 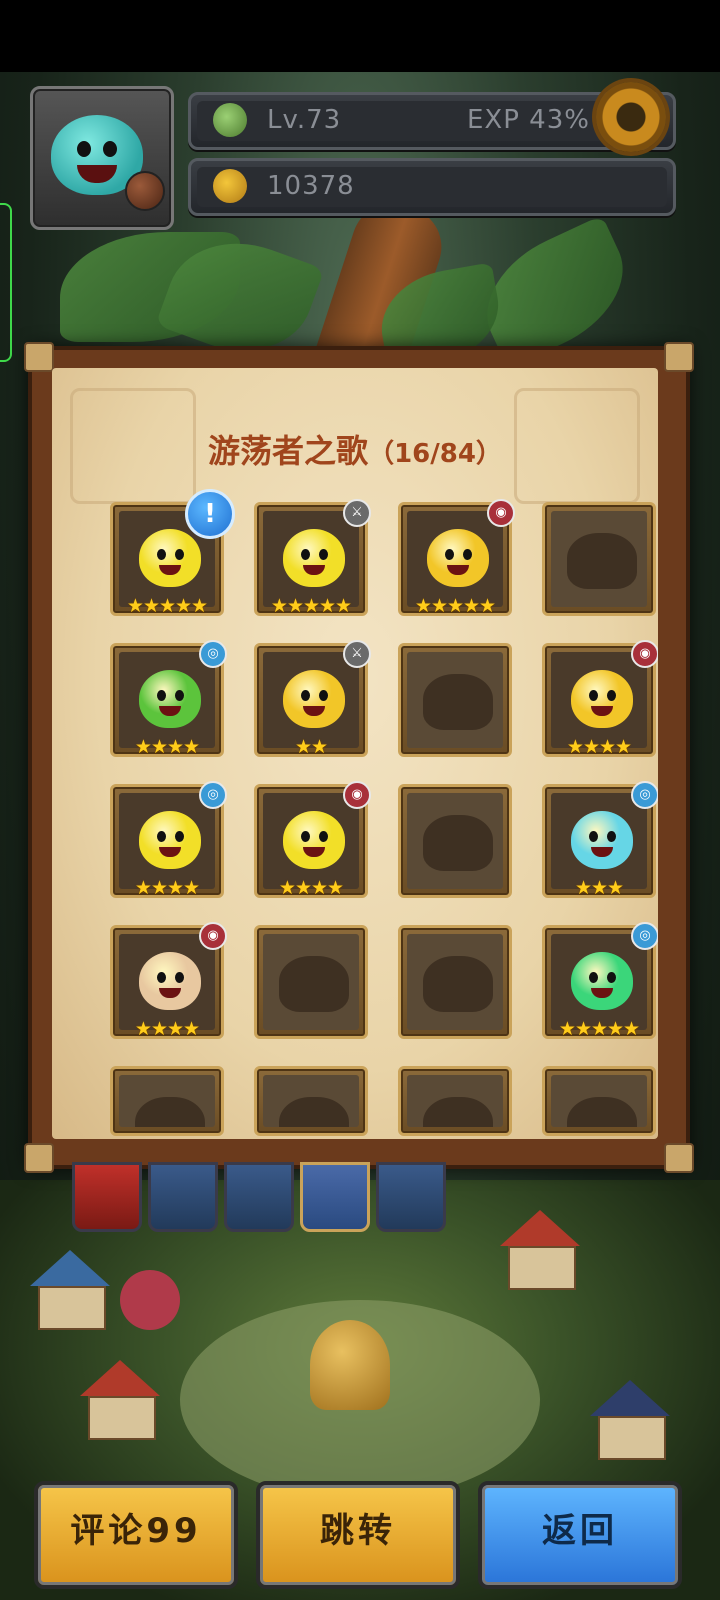 What do you see at coordinates (432, 187) in the screenshot?
I see `currency-bar: 10378` at bounding box center [432, 187].